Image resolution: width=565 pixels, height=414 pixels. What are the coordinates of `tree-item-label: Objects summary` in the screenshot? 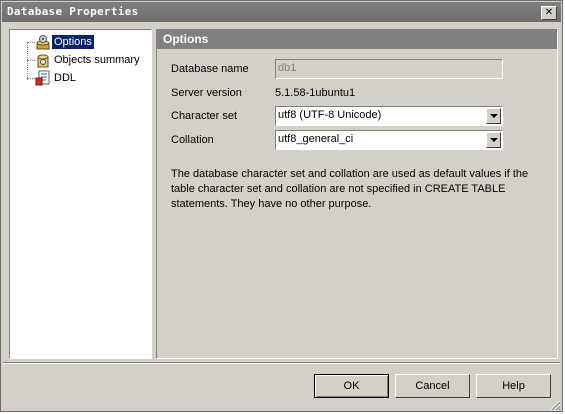 It's located at (97, 60).